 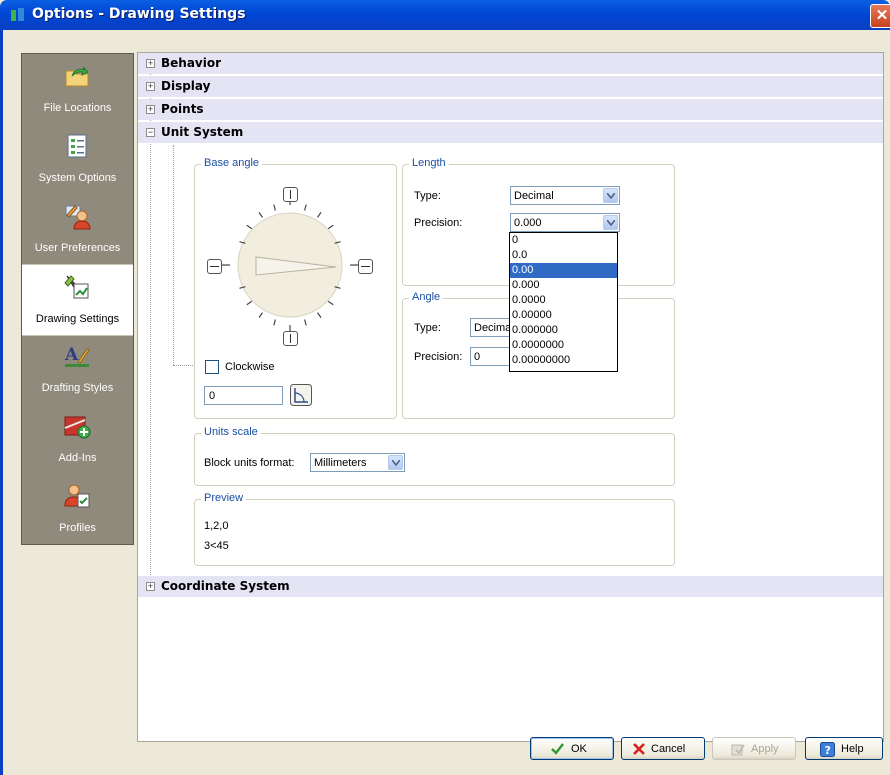 What do you see at coordinates (340, 463) in the screenshot?
I see `block-units-value: Millimeters` at bounding box center [340, 463].